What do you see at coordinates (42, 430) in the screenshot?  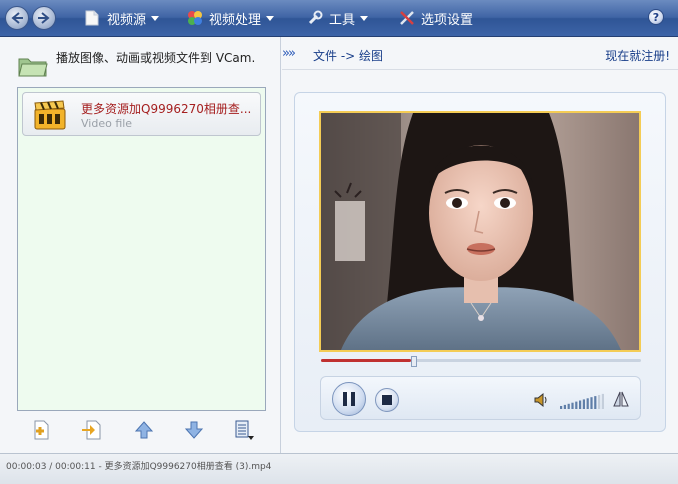 I see `add-file-icon` at bounding box center [42, 430].